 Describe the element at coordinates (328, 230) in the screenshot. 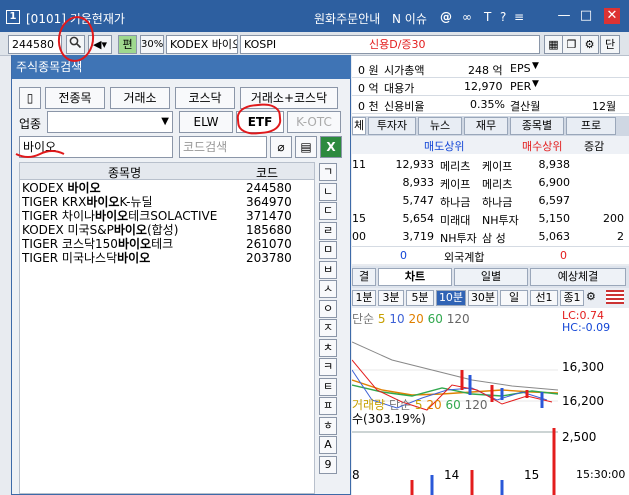

I see `initial-key-button: ㄹ` at that location.